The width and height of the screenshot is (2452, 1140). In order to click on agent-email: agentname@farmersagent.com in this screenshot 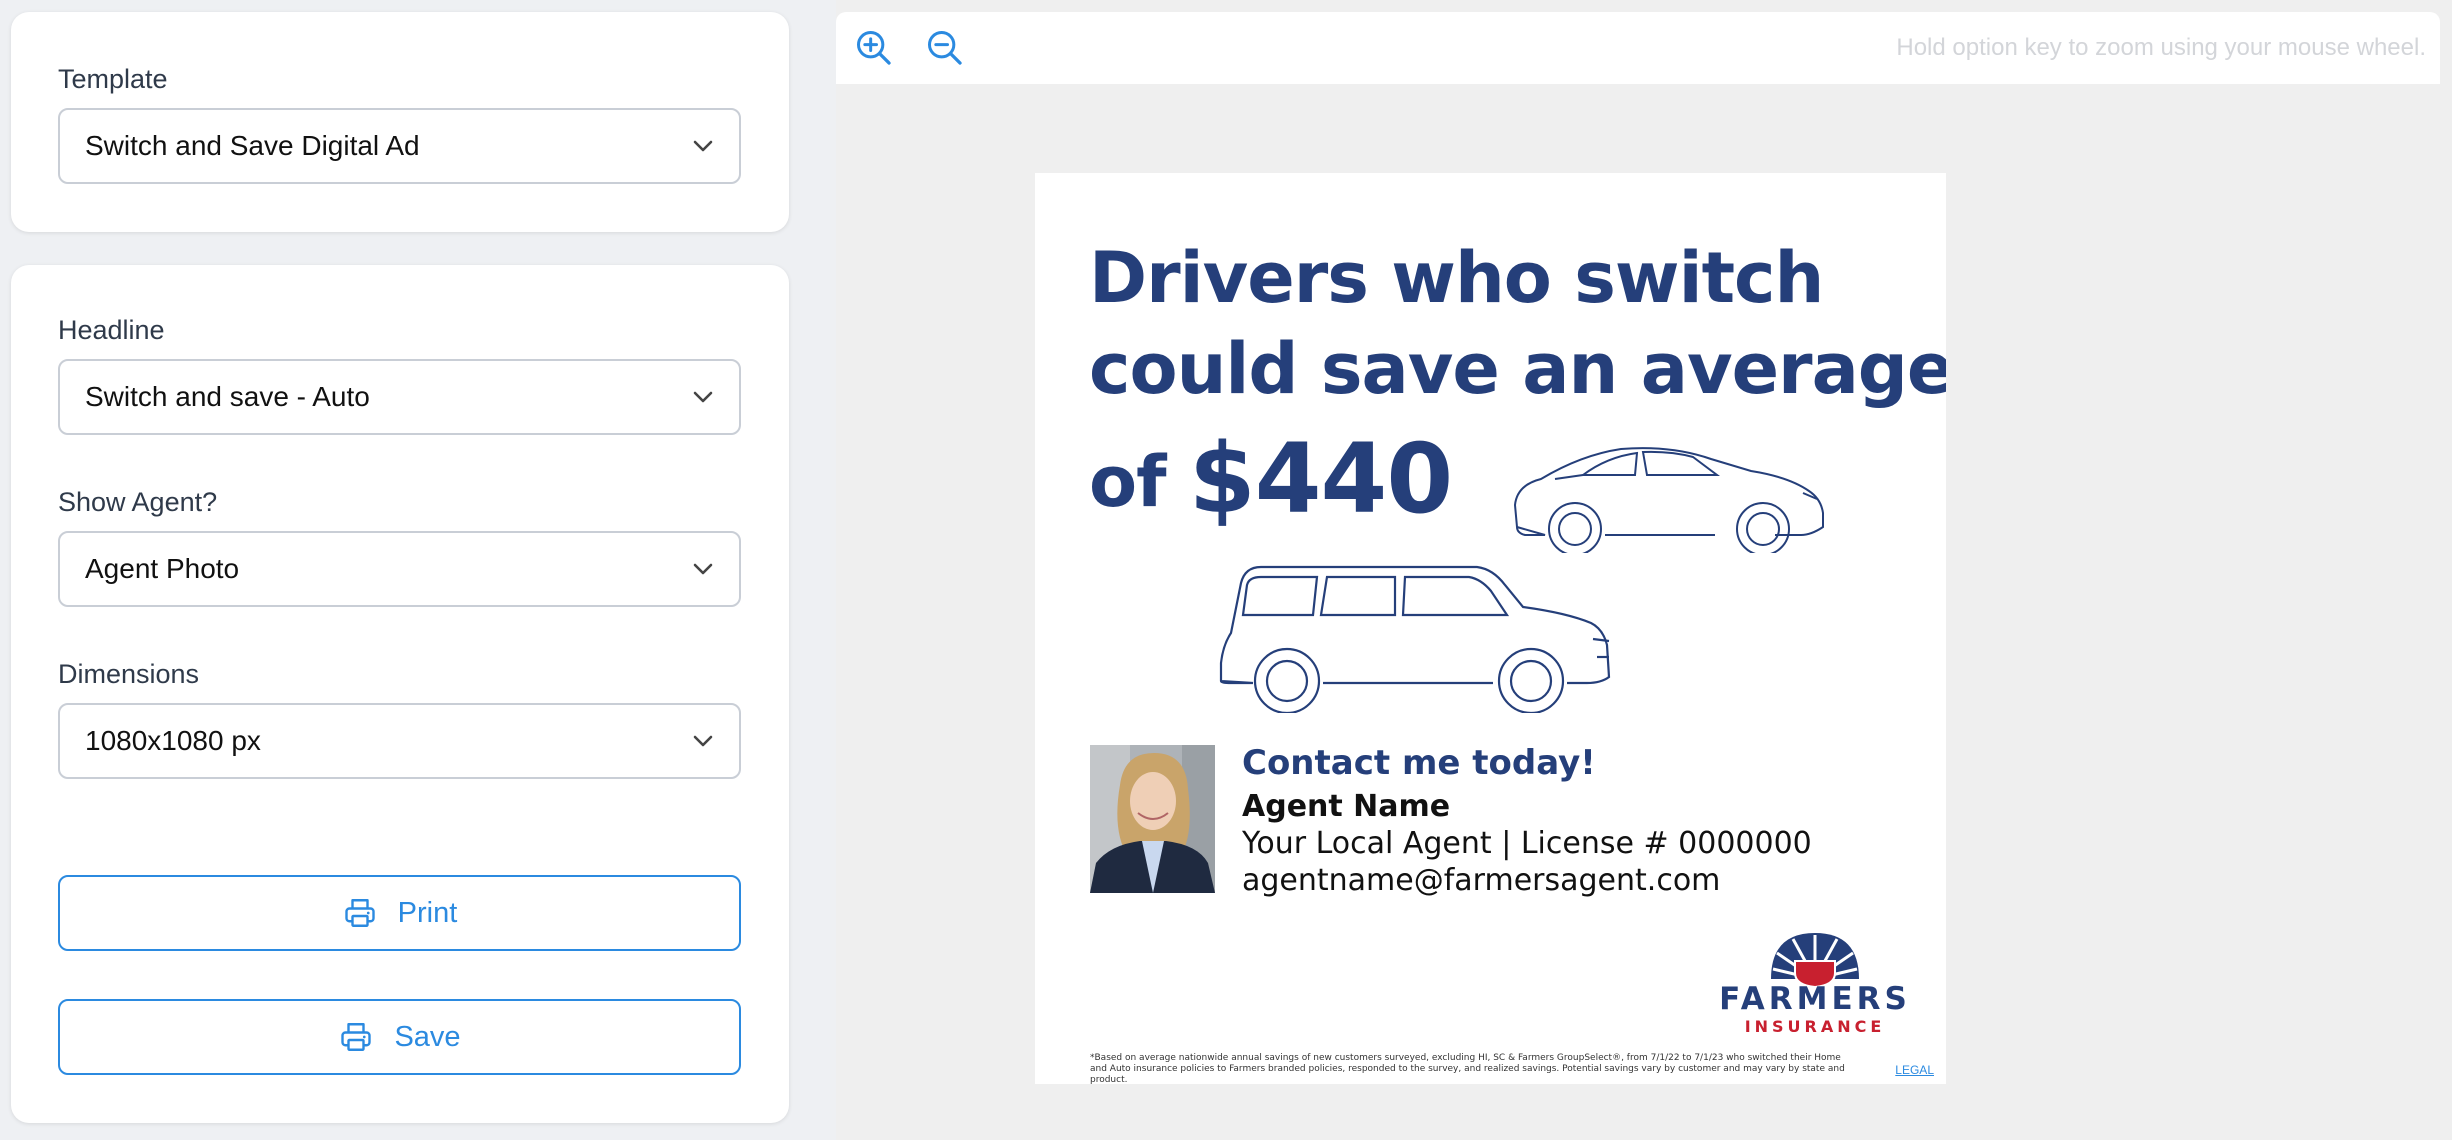, I will do `click(1481, 880)`.